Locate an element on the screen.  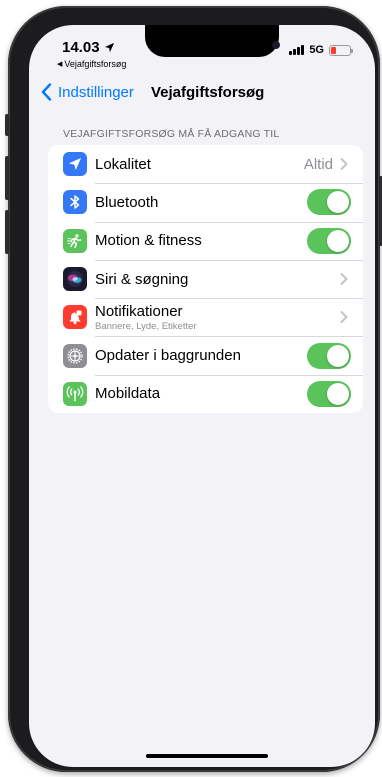
row-label-wrap: Lokalitet is located at coordinates (123, 164).